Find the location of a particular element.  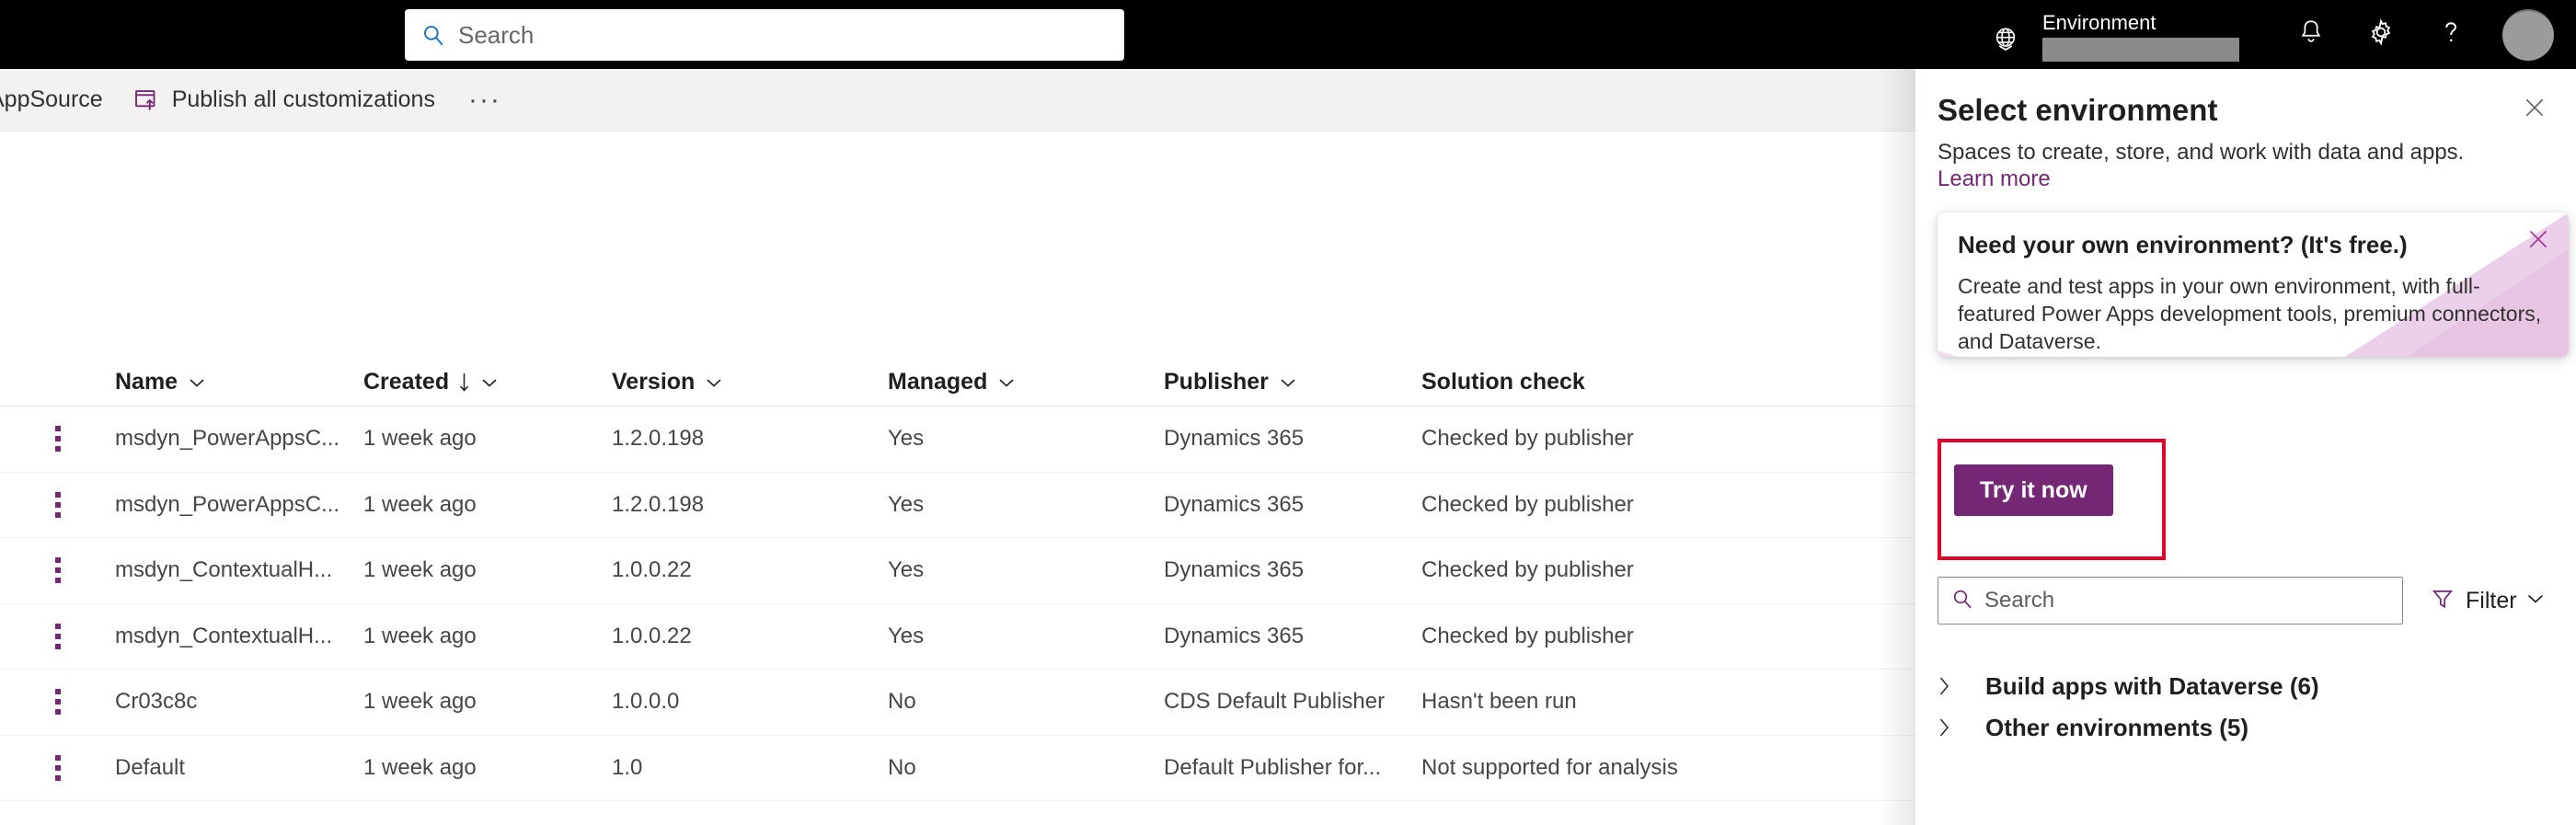

column-header-managed-label: Managed is located at coordinates (938, 382).